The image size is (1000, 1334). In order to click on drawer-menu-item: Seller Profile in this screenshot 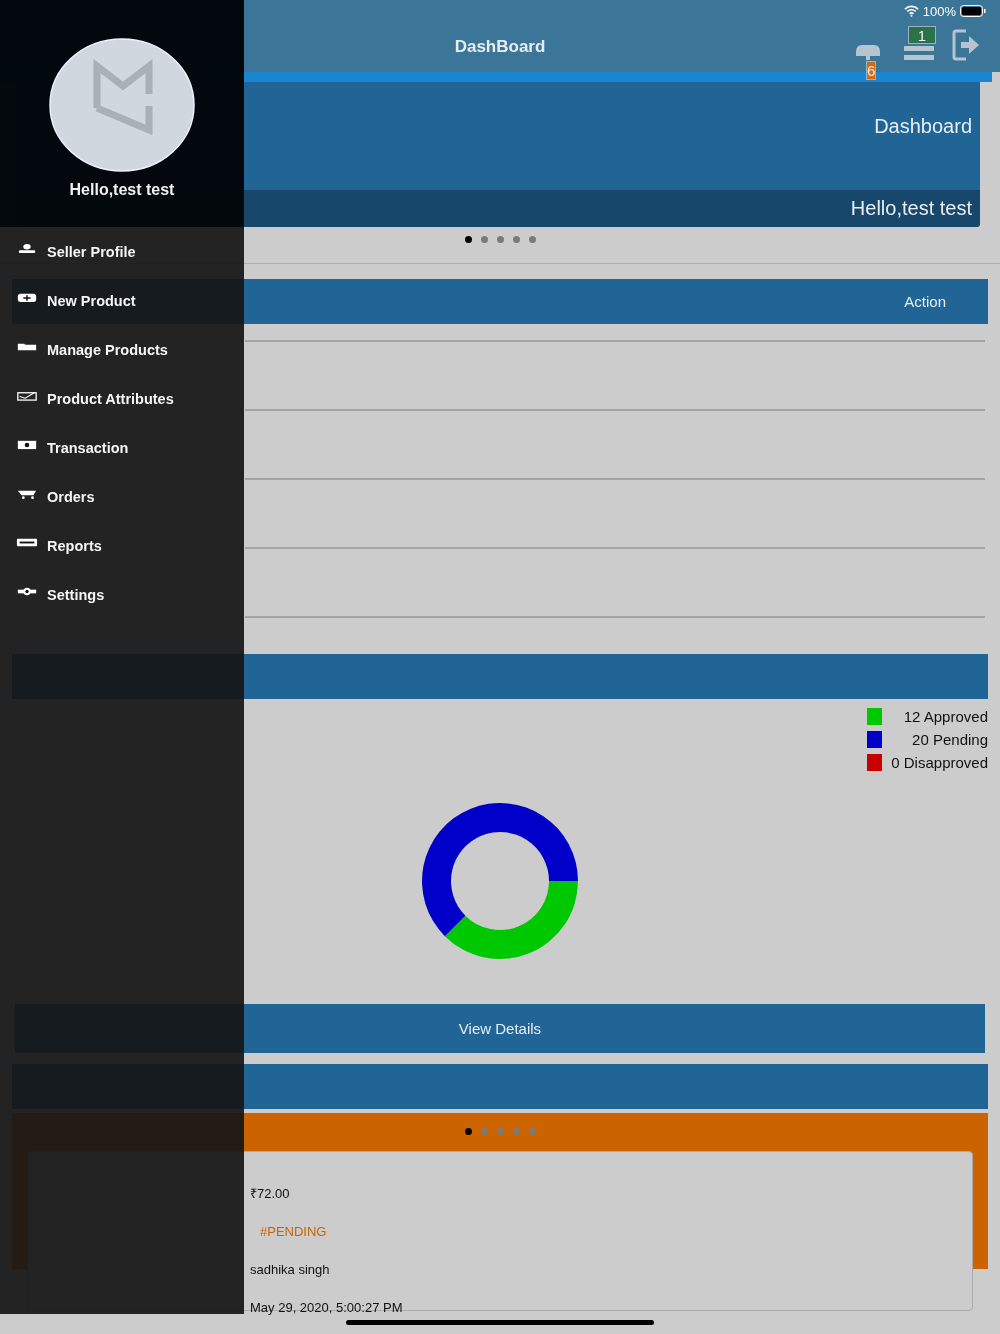, I will do `click(122, 251)`.